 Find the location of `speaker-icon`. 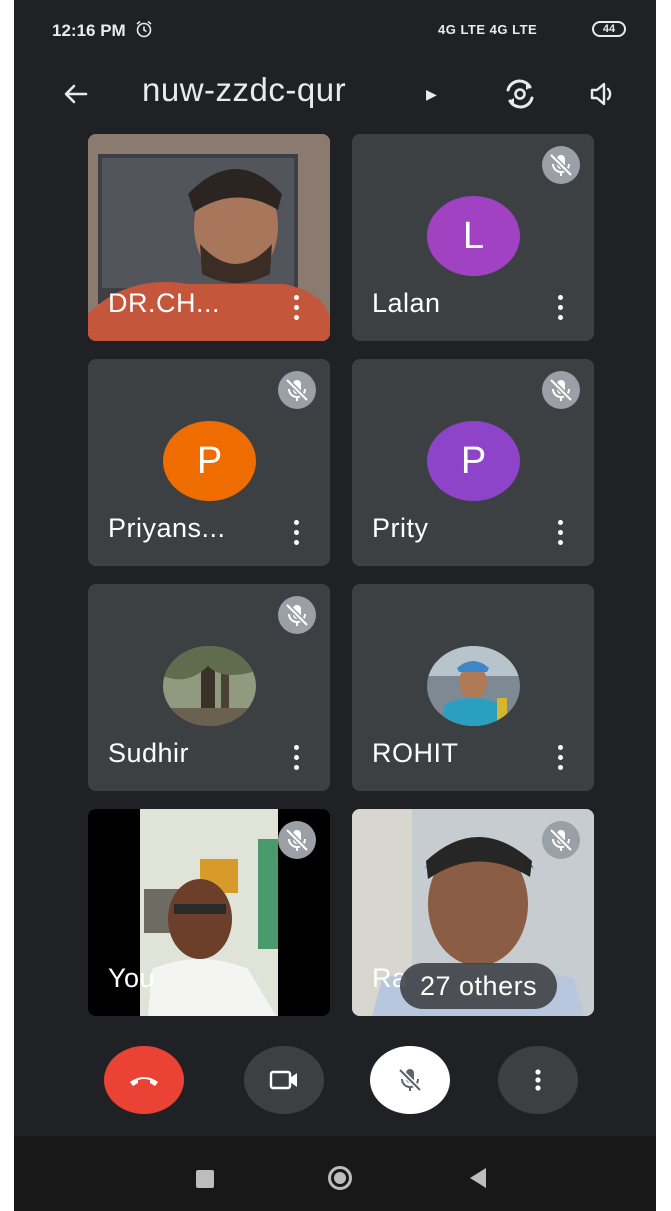

speaker-icon is located at coordinates (602, 94).